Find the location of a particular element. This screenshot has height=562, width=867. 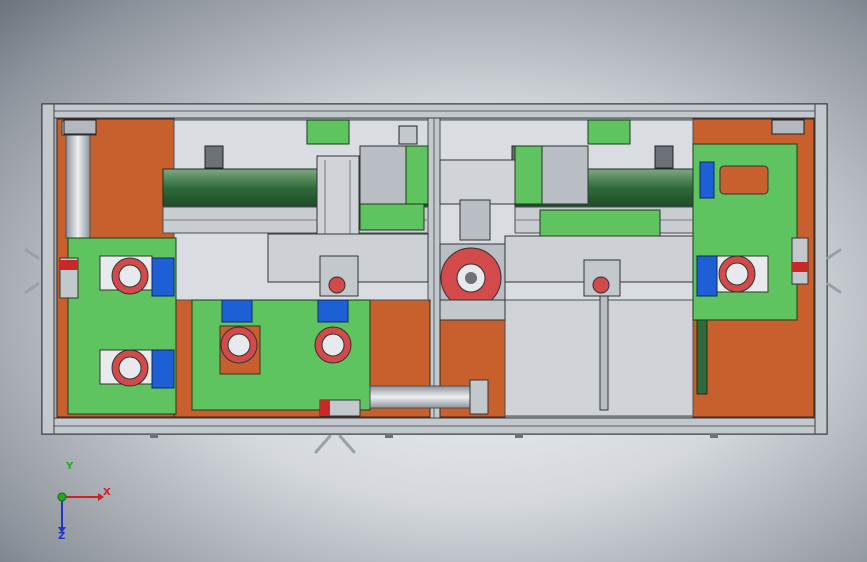

y-axis-label: Y is located at coordinates (70, 466).